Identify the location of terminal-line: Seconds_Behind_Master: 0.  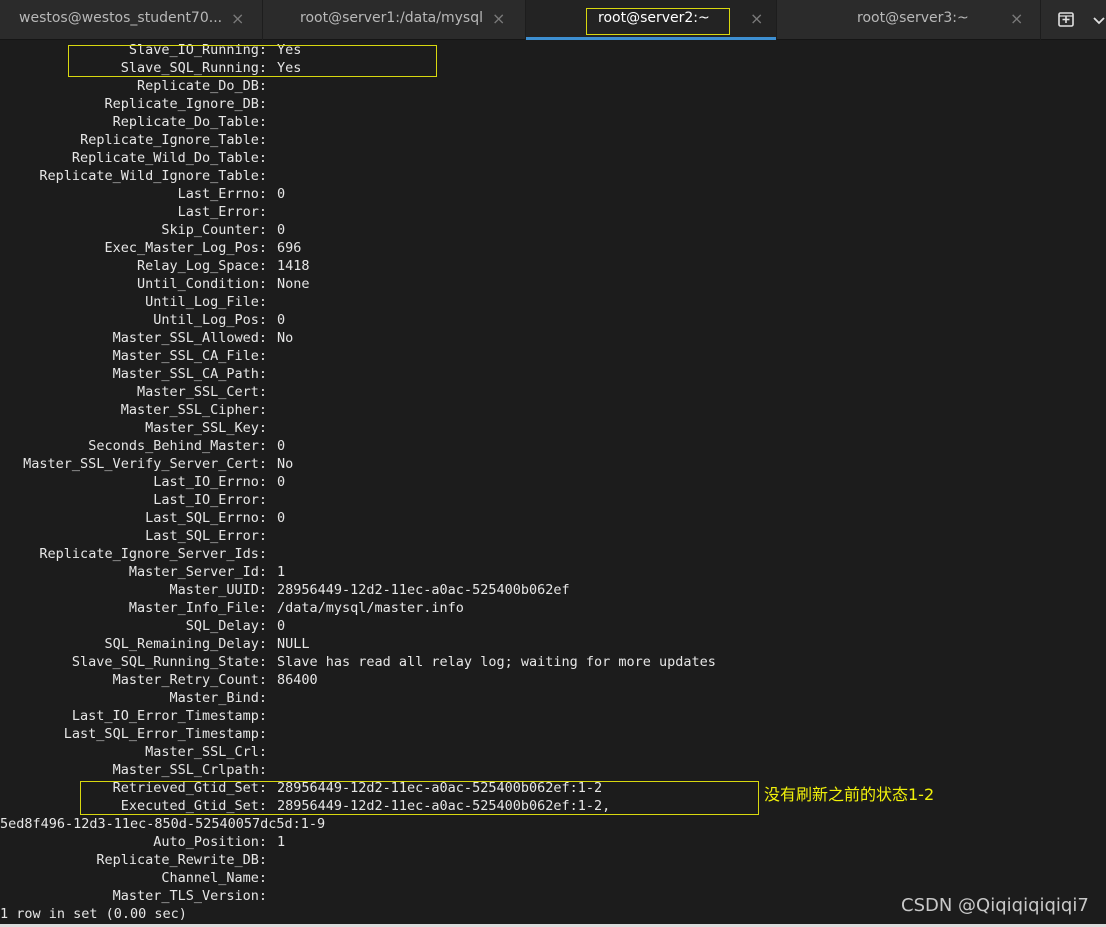
(553, 446).